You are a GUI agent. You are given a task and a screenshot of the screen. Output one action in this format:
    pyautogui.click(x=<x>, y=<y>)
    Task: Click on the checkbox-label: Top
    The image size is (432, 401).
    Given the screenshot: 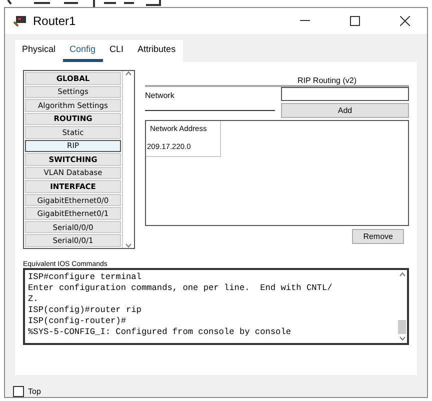 What is the action you would take?
    pyautogui.click(x=34, y=391)
    